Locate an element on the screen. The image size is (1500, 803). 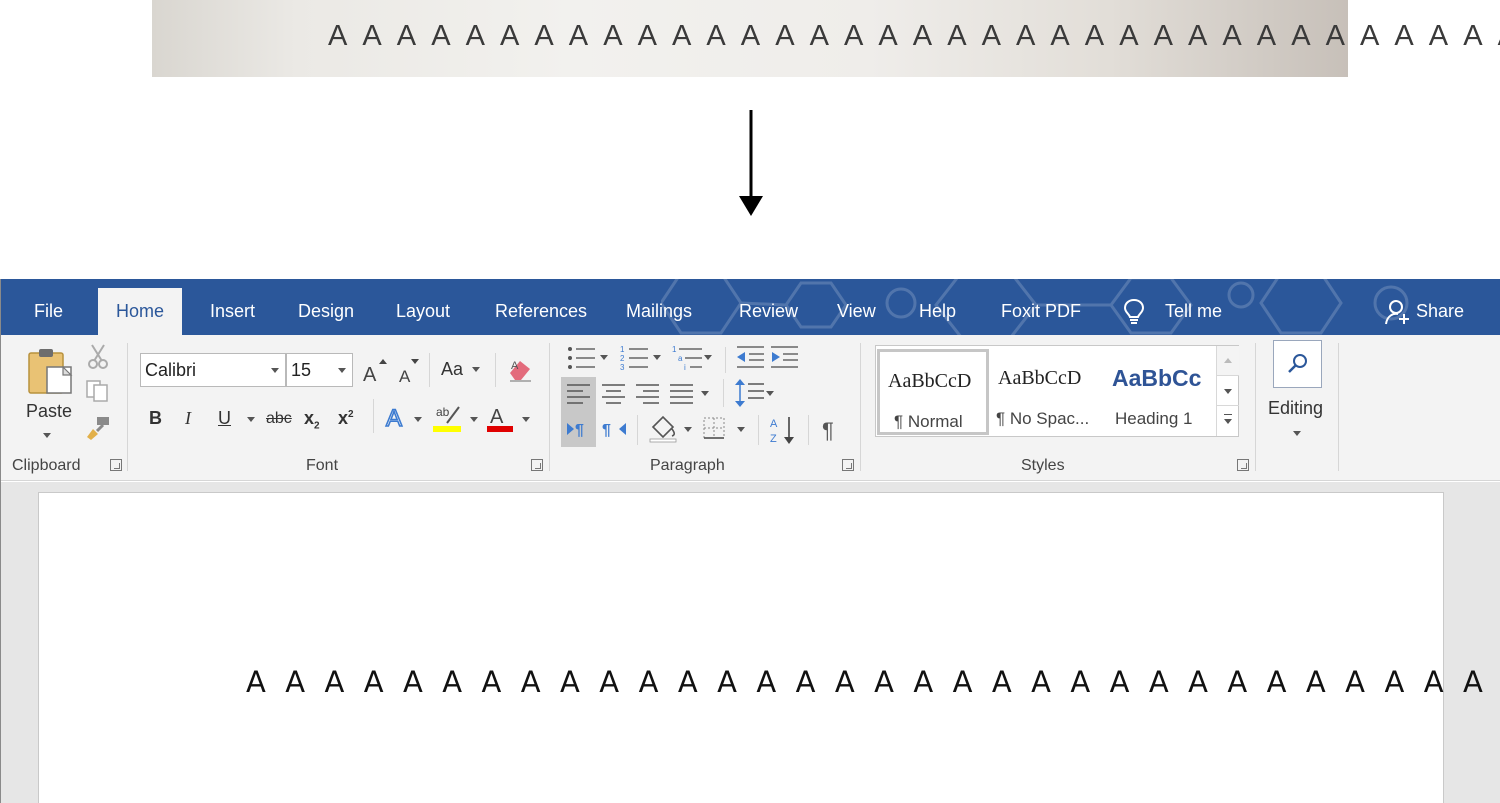
format-painter-icon is located at coordinates (98, 428).